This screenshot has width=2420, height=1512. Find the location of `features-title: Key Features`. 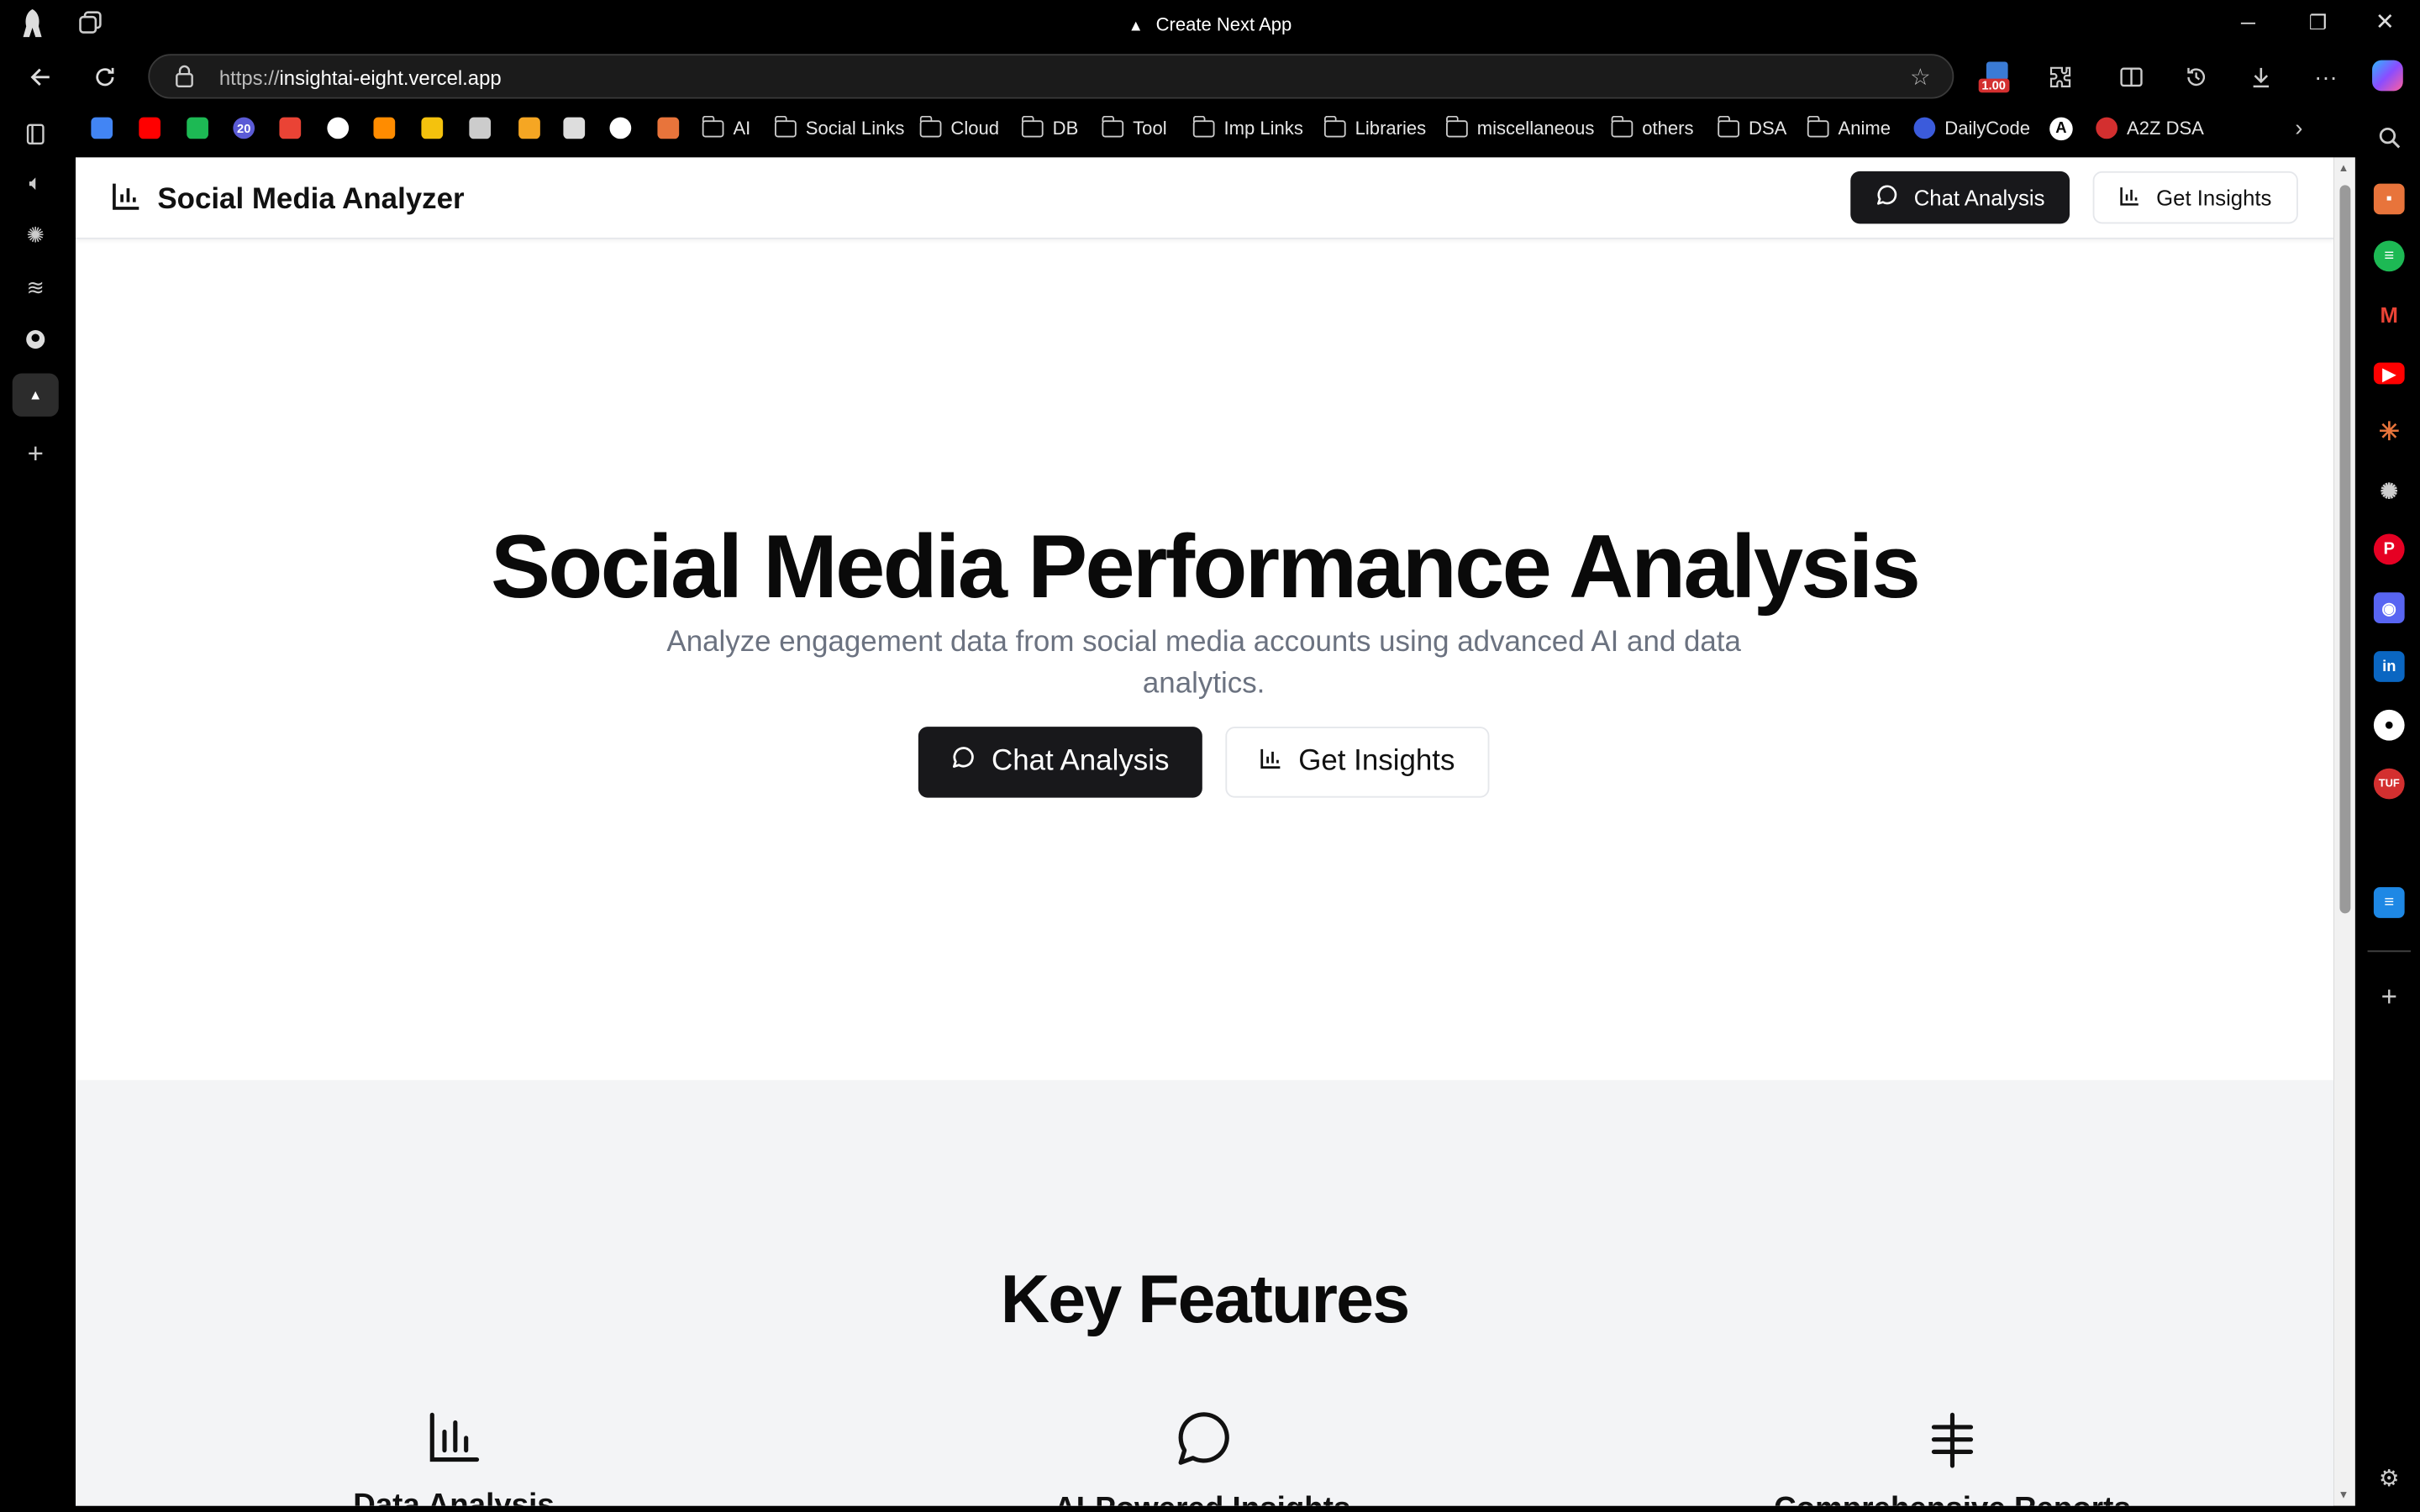

features-title: Key Features is located at coordinates (1205, 1300).